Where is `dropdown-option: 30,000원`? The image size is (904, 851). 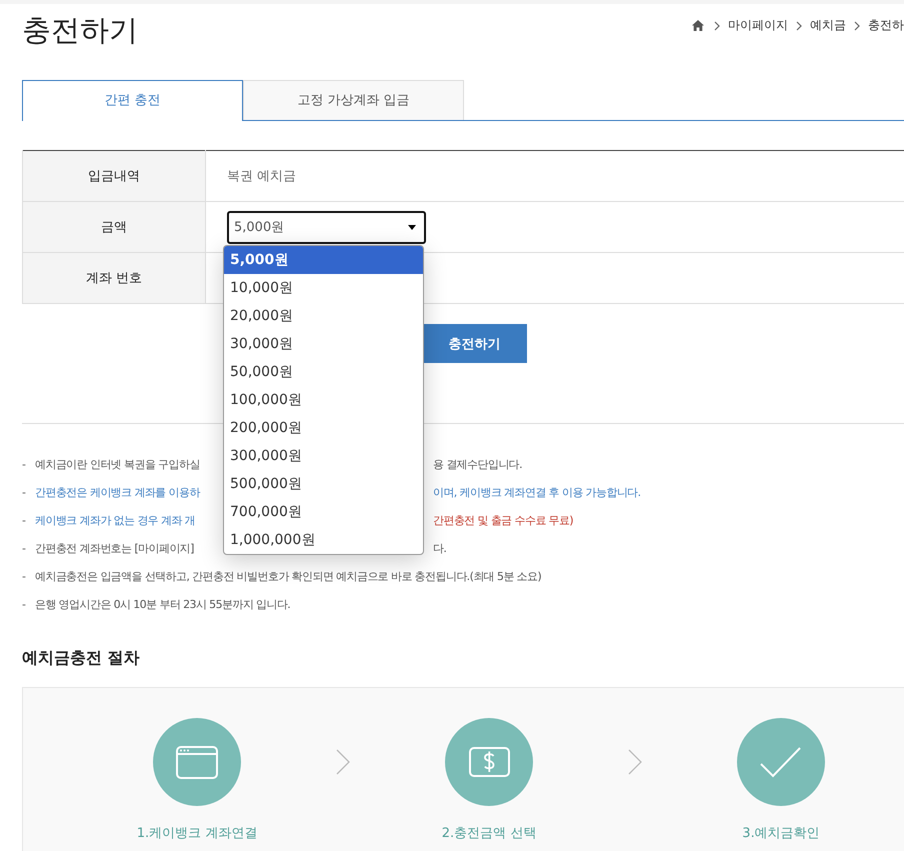 dropdown-option: 30,000원 is located at coordinates (323, 344).